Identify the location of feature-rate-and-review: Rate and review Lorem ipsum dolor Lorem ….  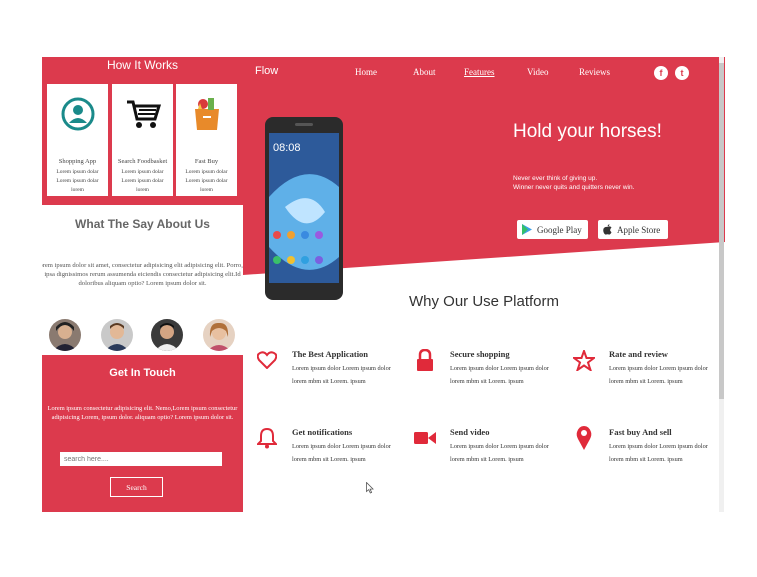
(648, 369).